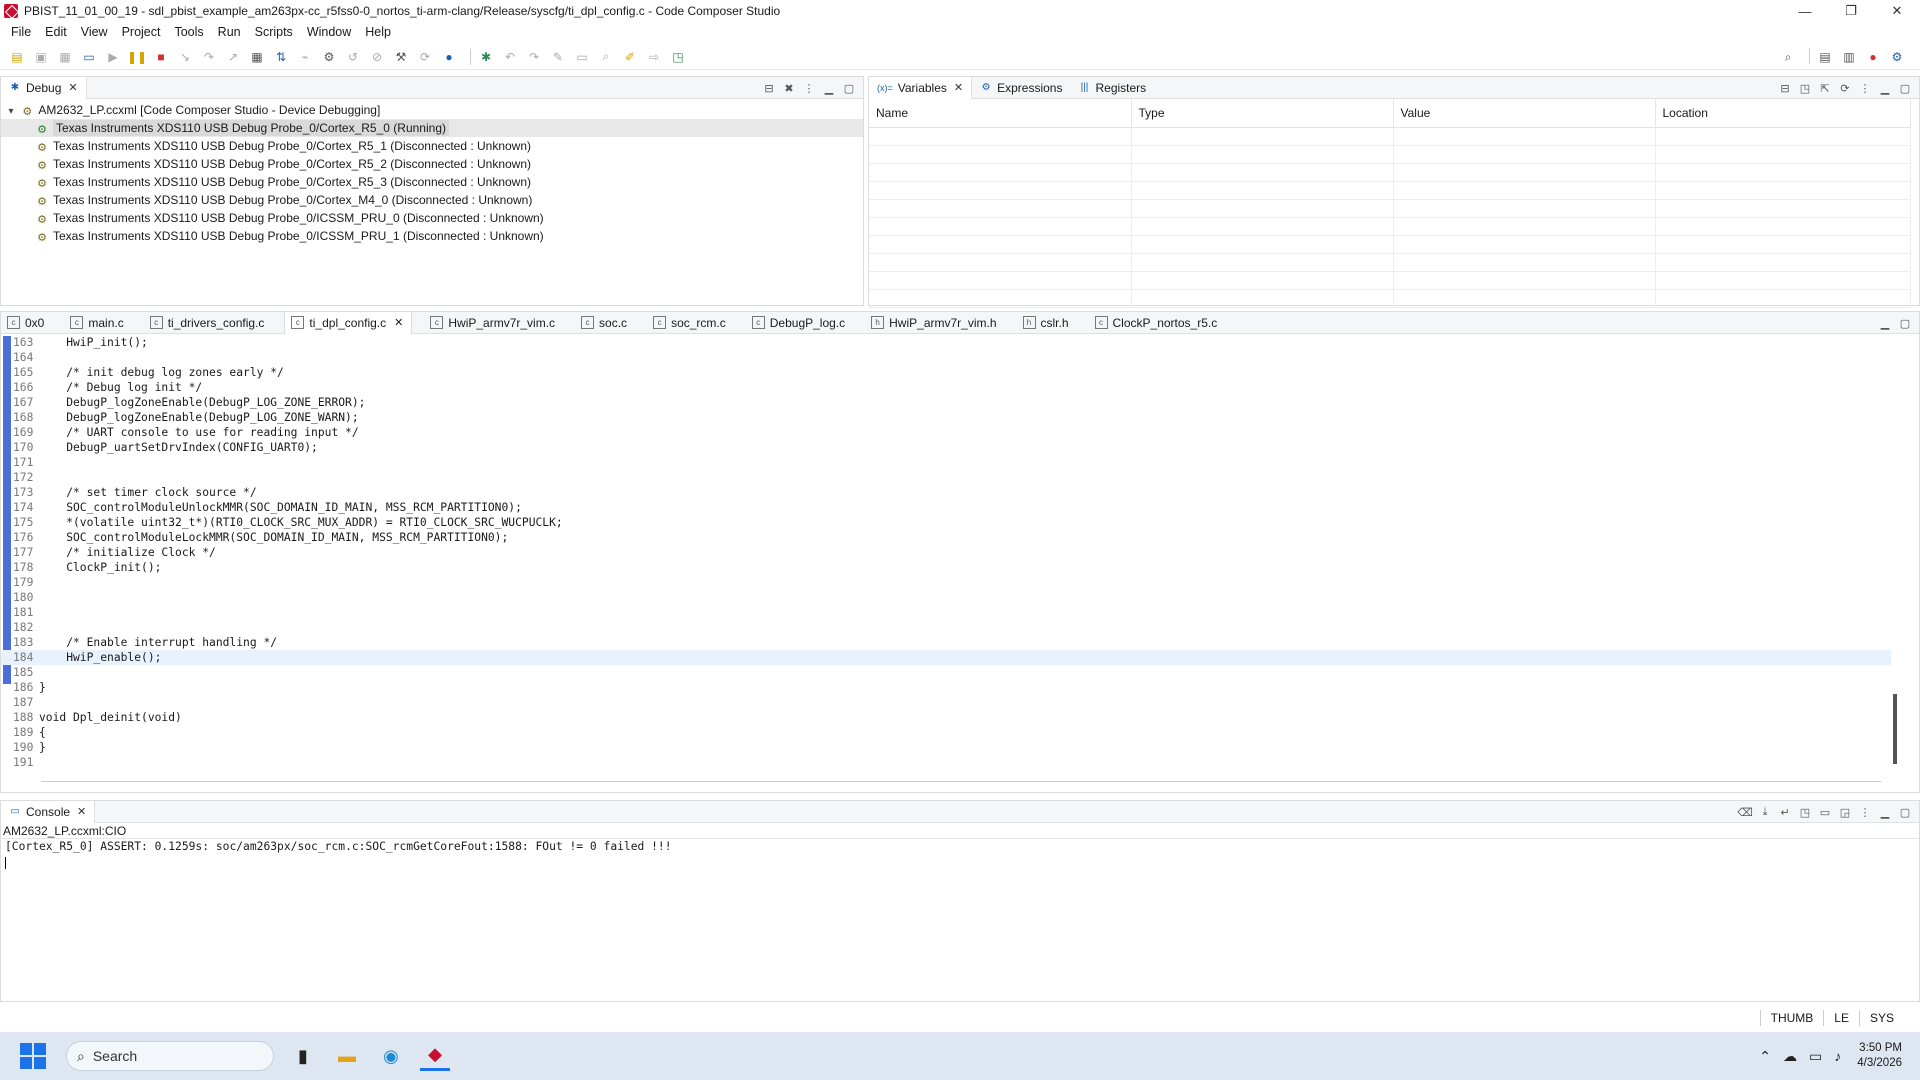  Describe the element at coordinates (921, 87) in the screenshot. I see `tab-variables: (x)= Variables ✕` at that location.